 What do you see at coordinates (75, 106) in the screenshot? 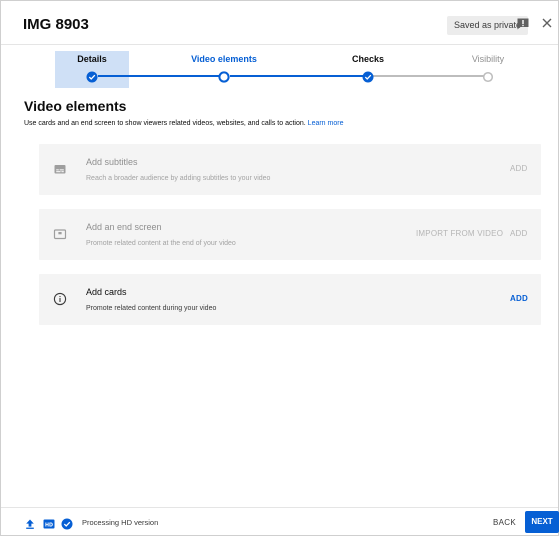
I see `section-title: Video elements` at bounding box center [75, 106].